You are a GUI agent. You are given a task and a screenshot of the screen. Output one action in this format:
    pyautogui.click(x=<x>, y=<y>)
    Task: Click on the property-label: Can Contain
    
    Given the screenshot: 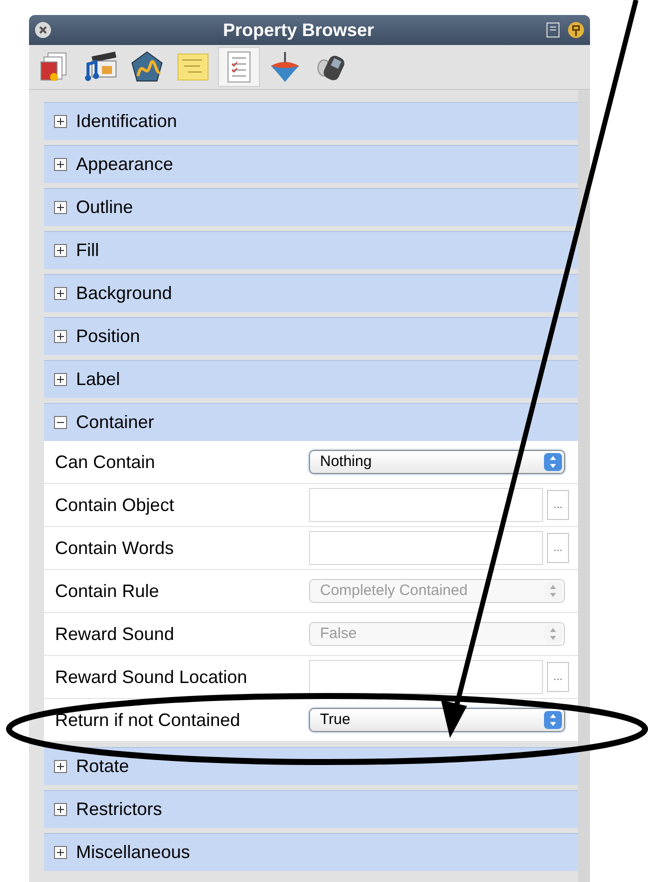 What is the action you would take?
    pyautogui.click(x=105, y=462)
    